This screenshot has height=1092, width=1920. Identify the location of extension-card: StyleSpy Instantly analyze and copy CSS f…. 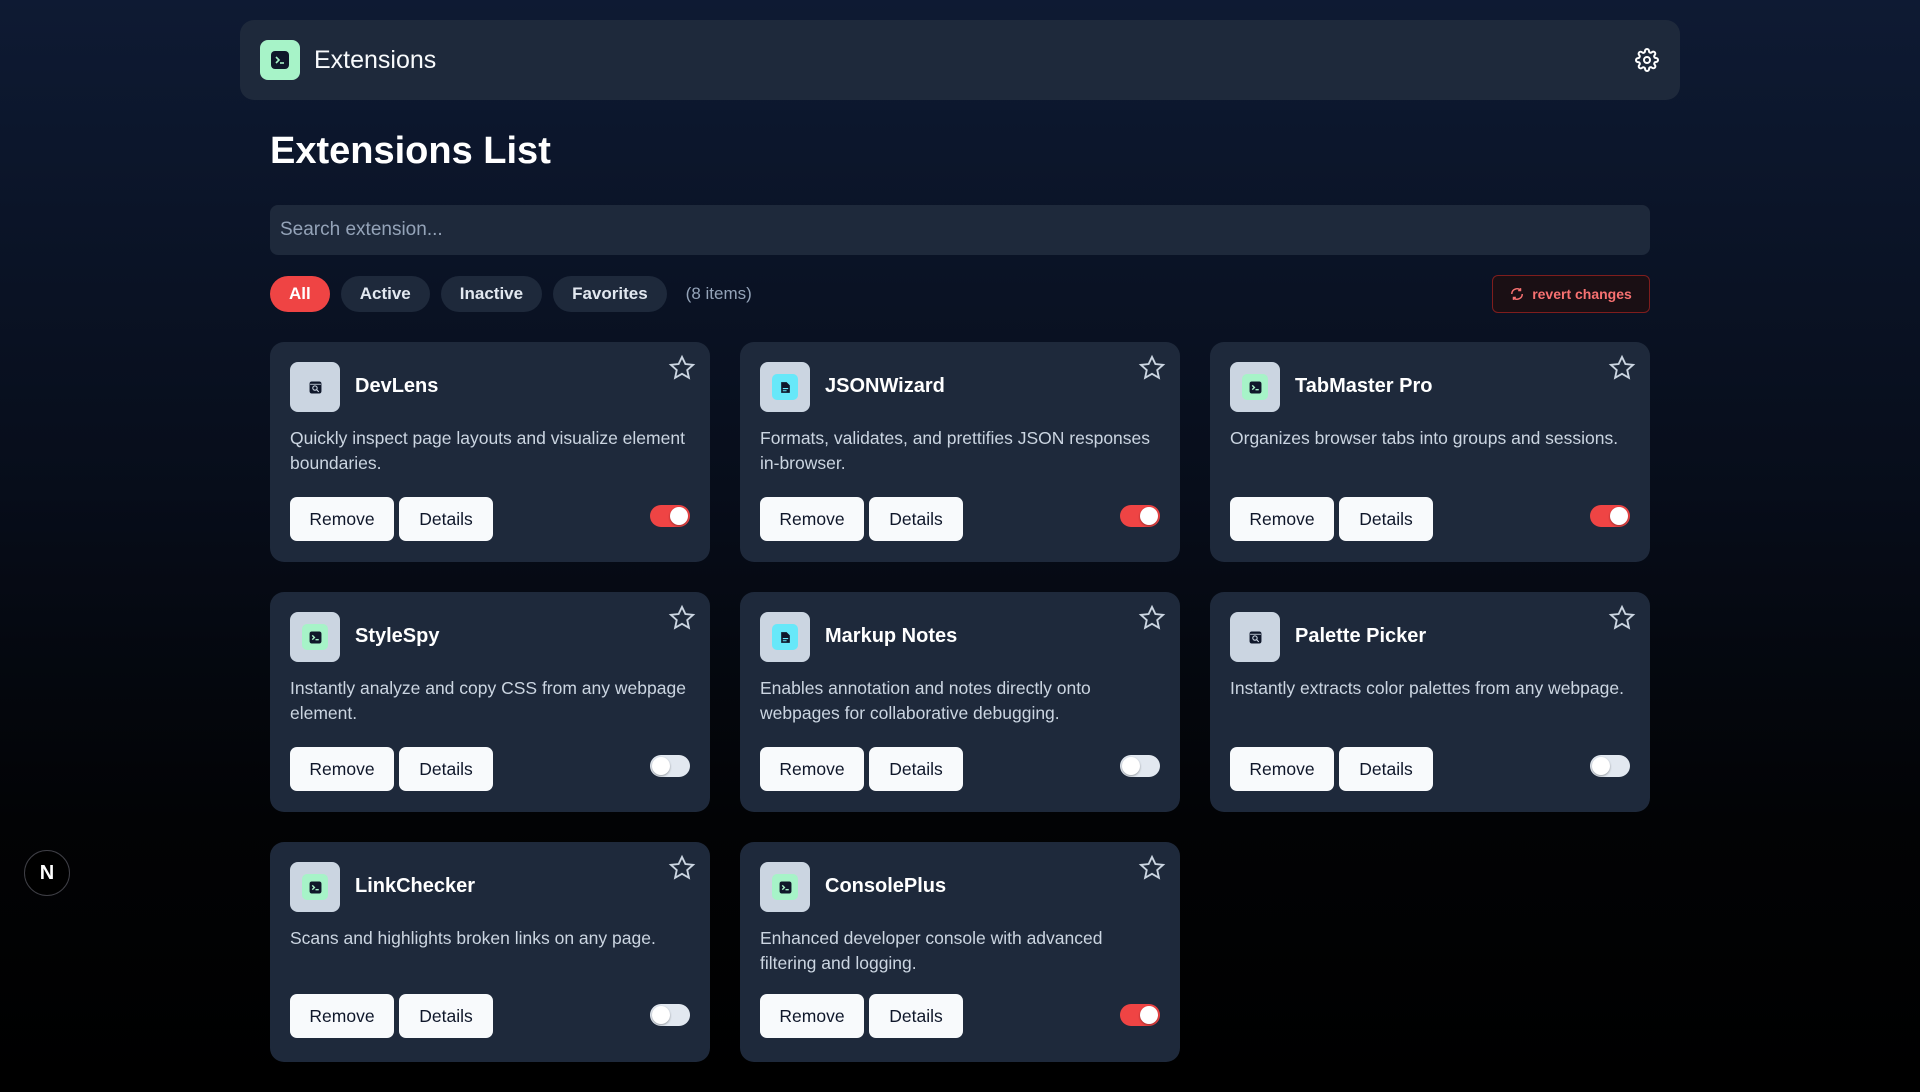
(490, 702).